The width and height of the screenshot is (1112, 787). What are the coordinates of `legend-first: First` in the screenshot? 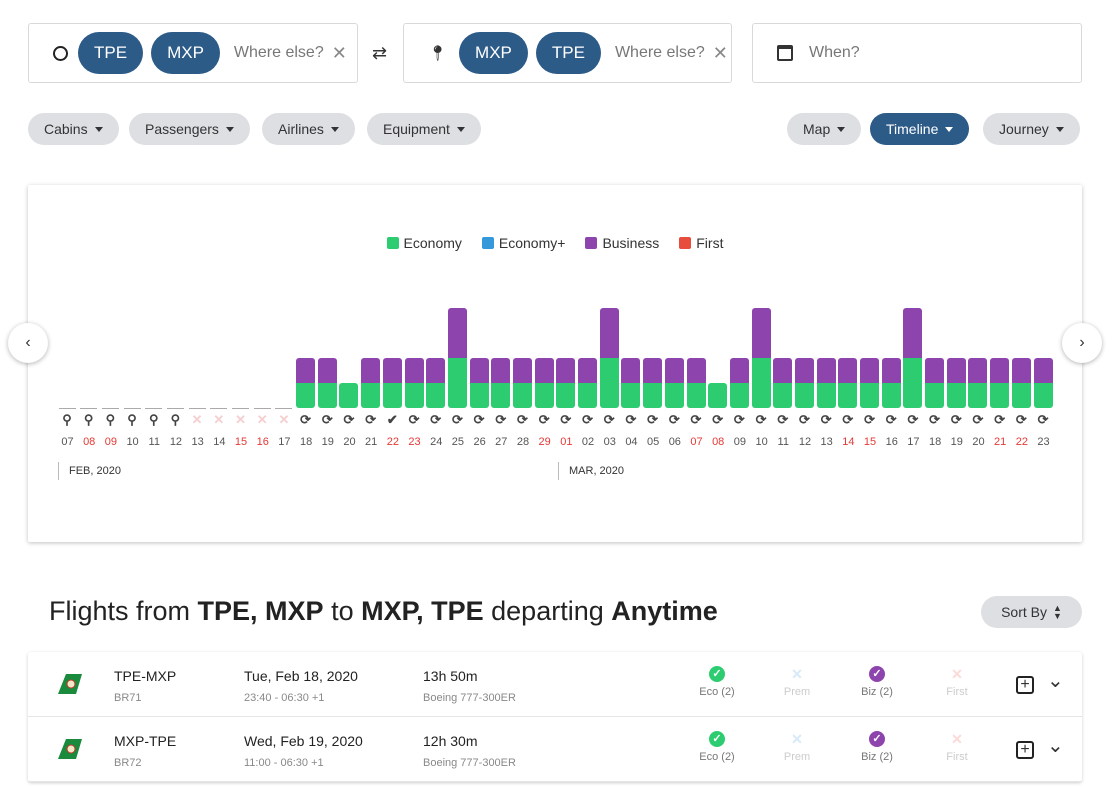 It's located at (701, 243).